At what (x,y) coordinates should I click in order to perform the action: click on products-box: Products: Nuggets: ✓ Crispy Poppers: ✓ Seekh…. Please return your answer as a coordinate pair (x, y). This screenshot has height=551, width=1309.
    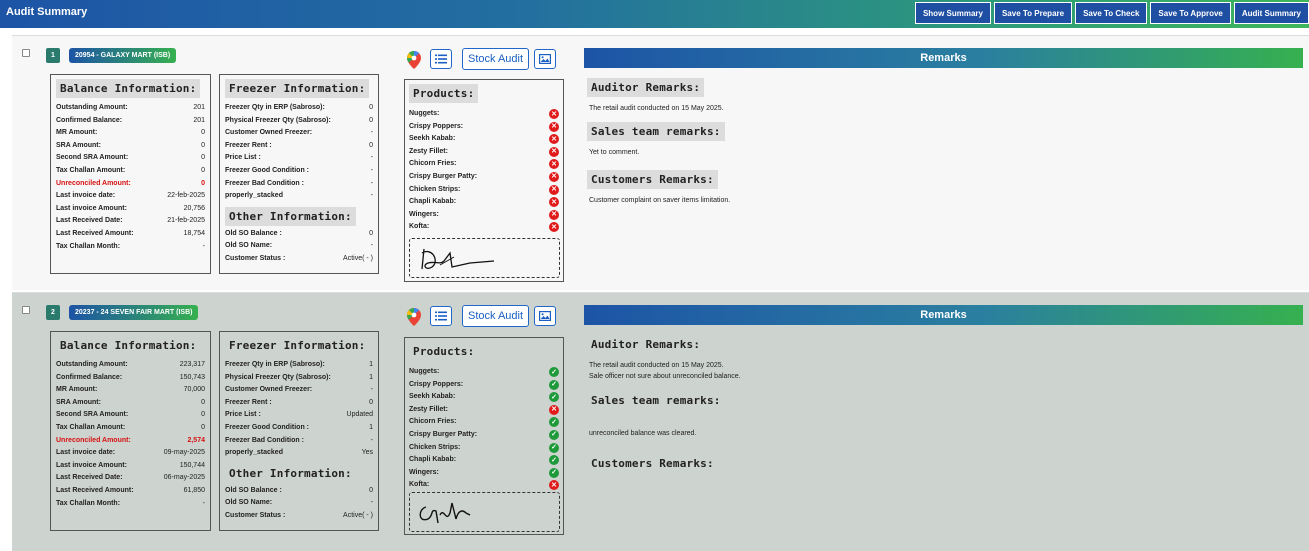
    Looking at the image, I should click on (484, 436).